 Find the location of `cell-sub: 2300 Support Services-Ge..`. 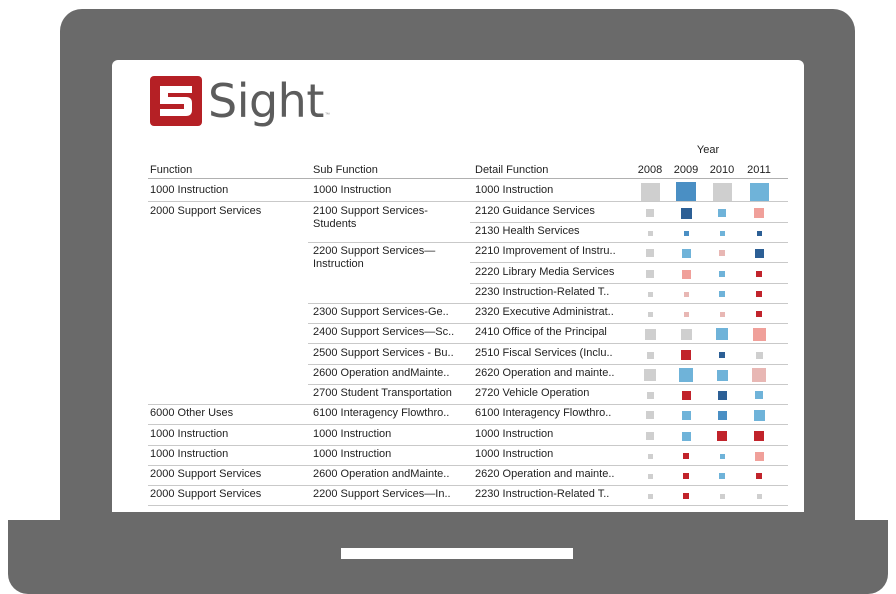

cell-sub: 2300 Support Services-Ge.. is located at coordinates (381, 312).